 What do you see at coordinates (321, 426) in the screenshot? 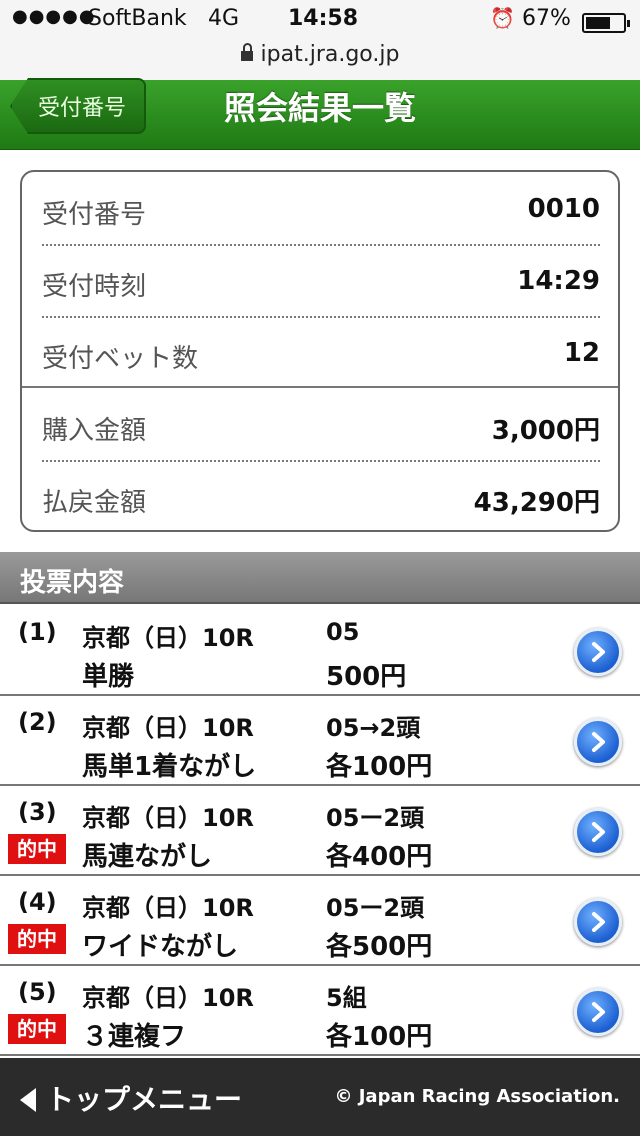
I see `summary-row-purchase-amount: 購入金額 3,000円` at bounding box center [321, 426].